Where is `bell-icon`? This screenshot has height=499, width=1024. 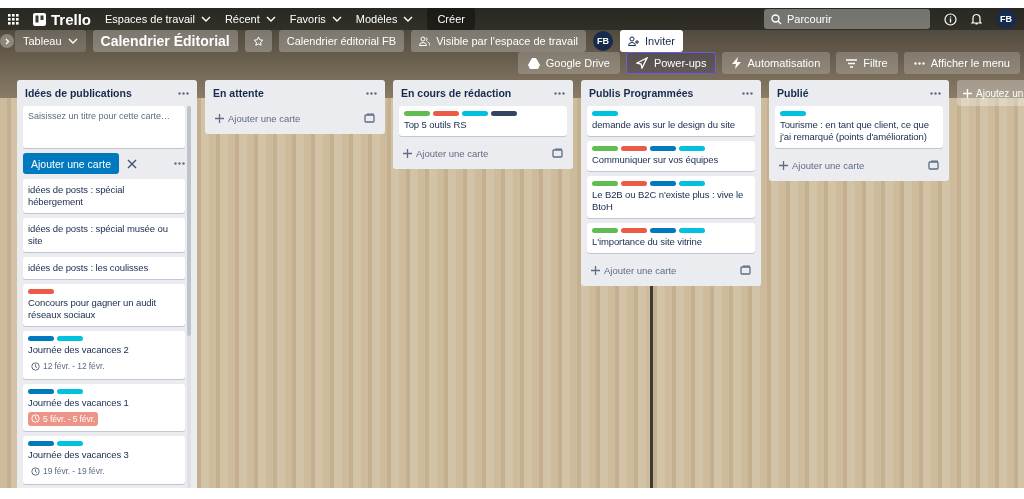 bell-icon is located at coordinates (976, 19).